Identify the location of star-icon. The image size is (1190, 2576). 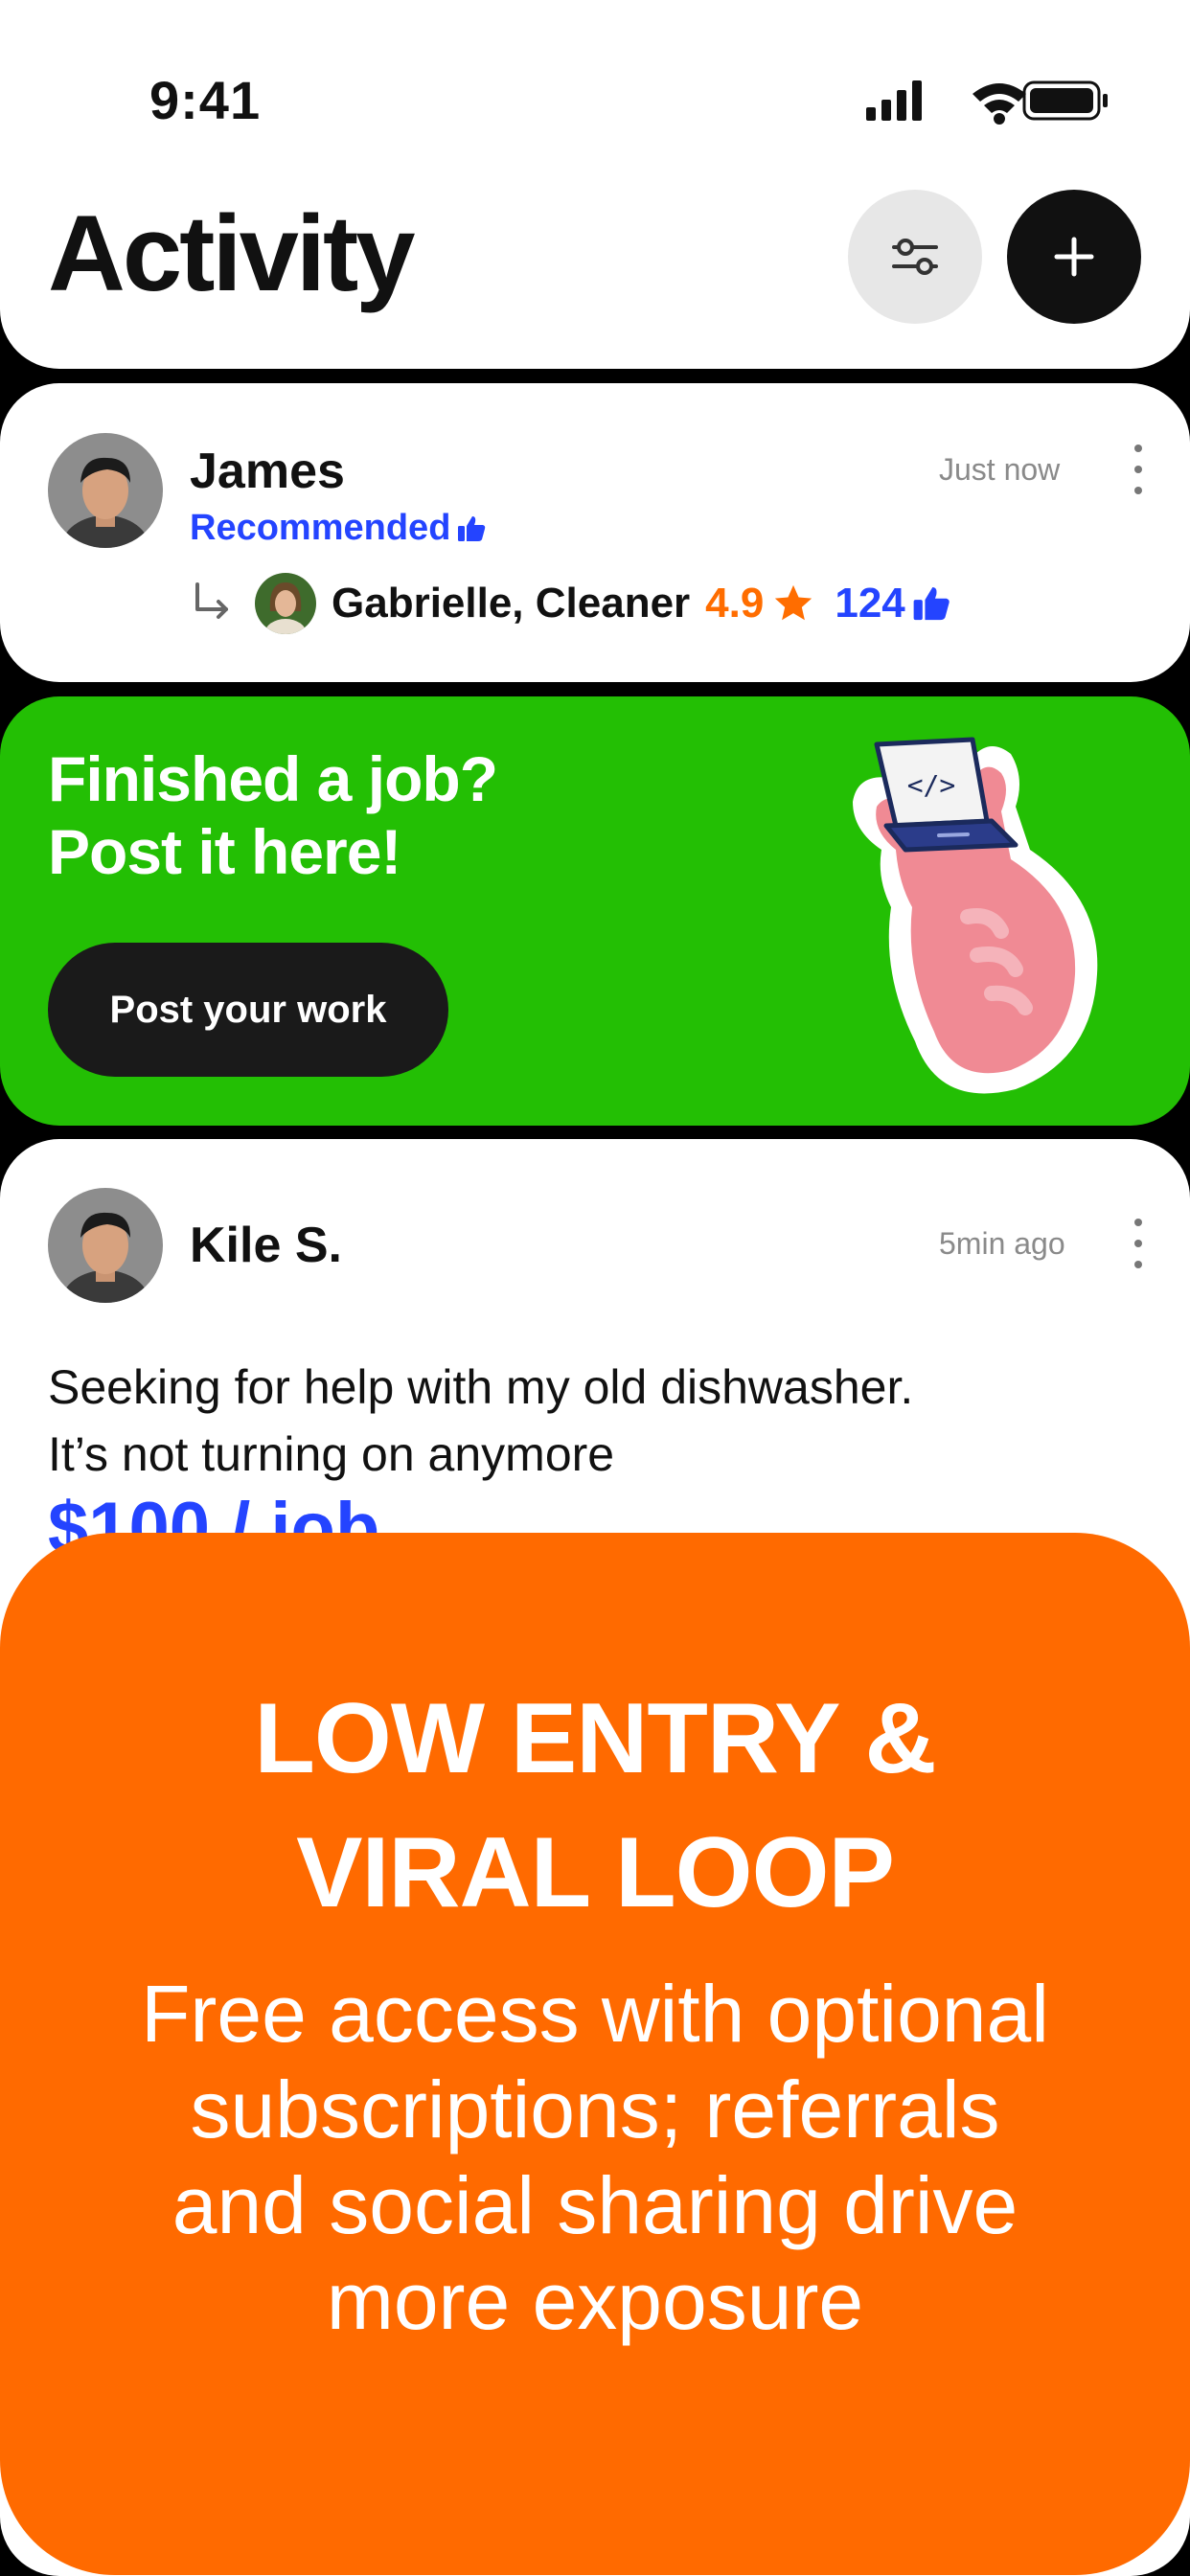
(794, 602).